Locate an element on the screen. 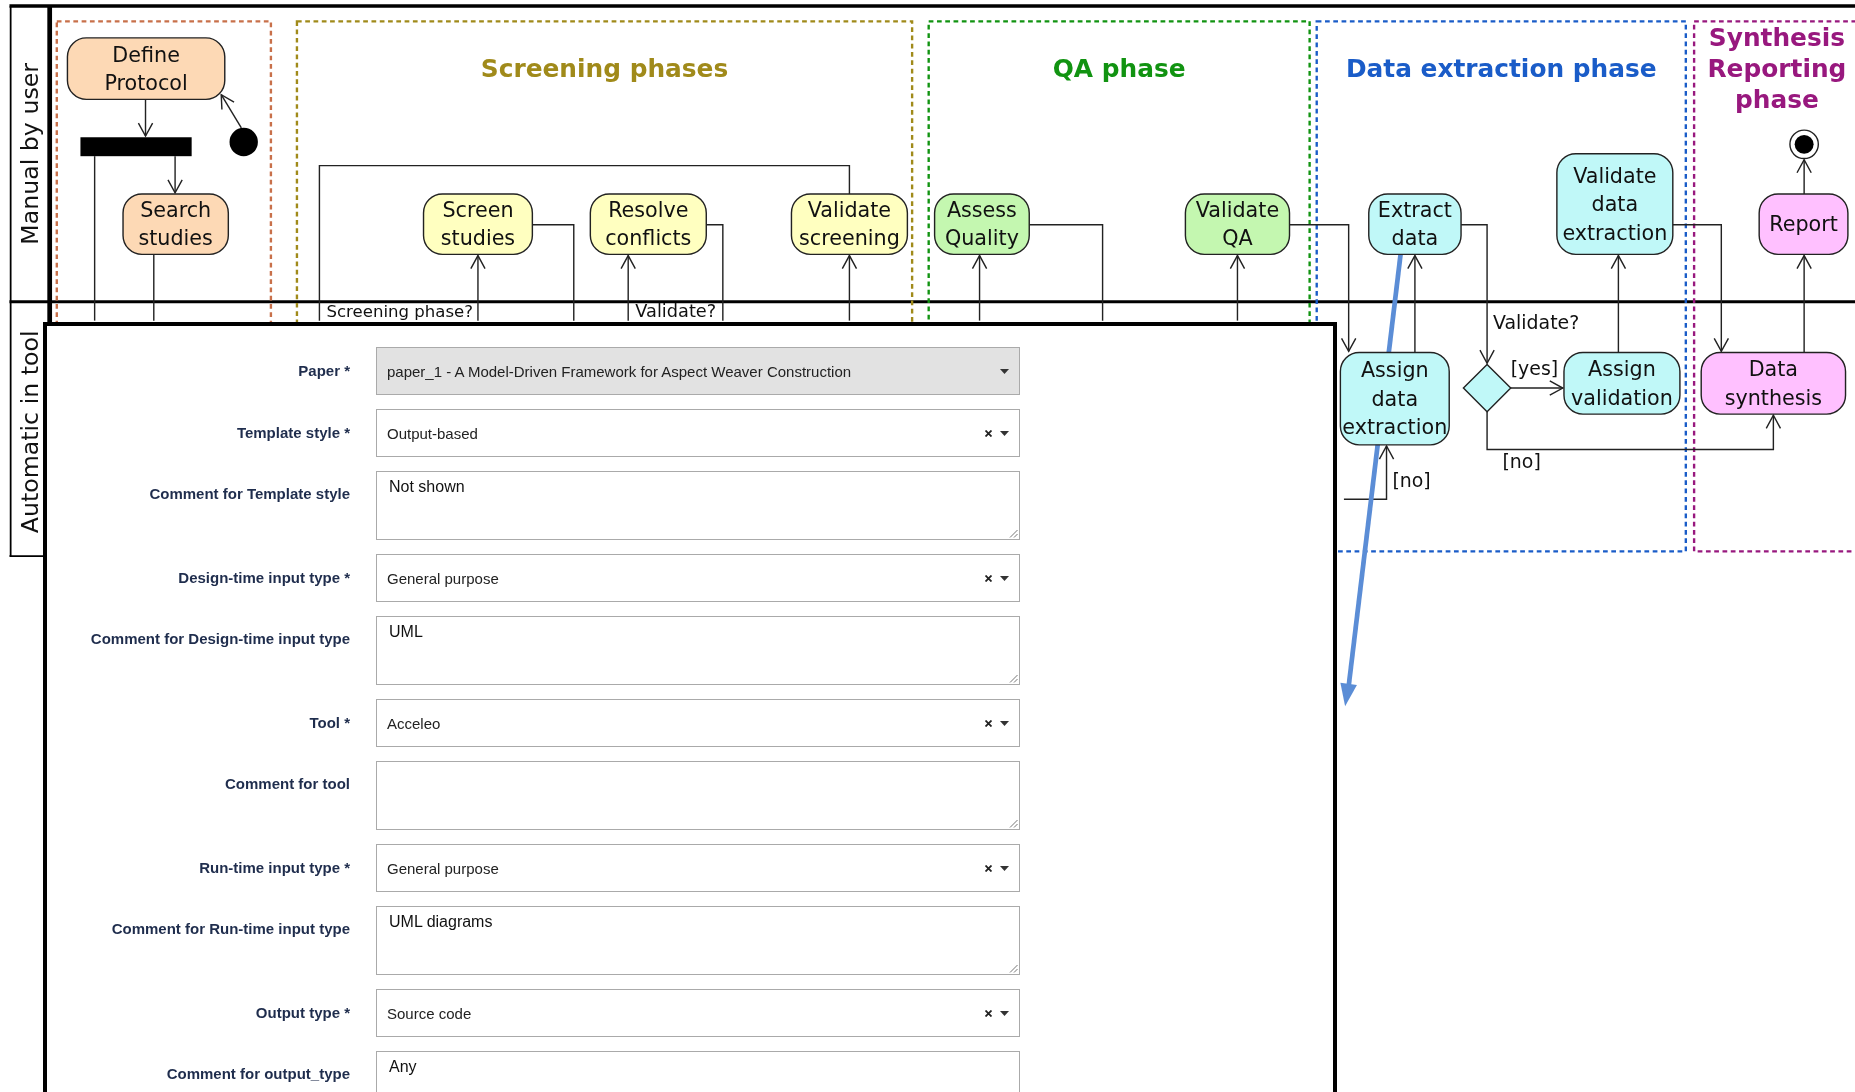  field-label: Output type * is located at coordinates (302, 1013).